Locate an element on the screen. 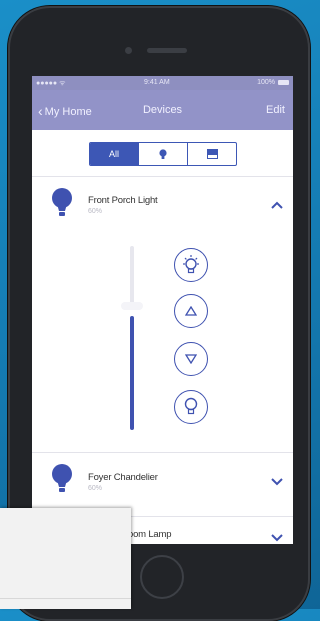  filter-shades-segment is located at coordinates (211, 154).